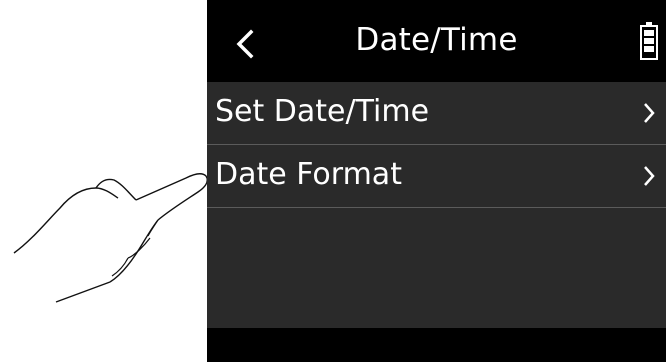 The height and width of the screenshot is (362, 666). Describe the element at coordinates (436, 176) in the screenshot. I see `menu-item-date-format: Date Format` at that location.